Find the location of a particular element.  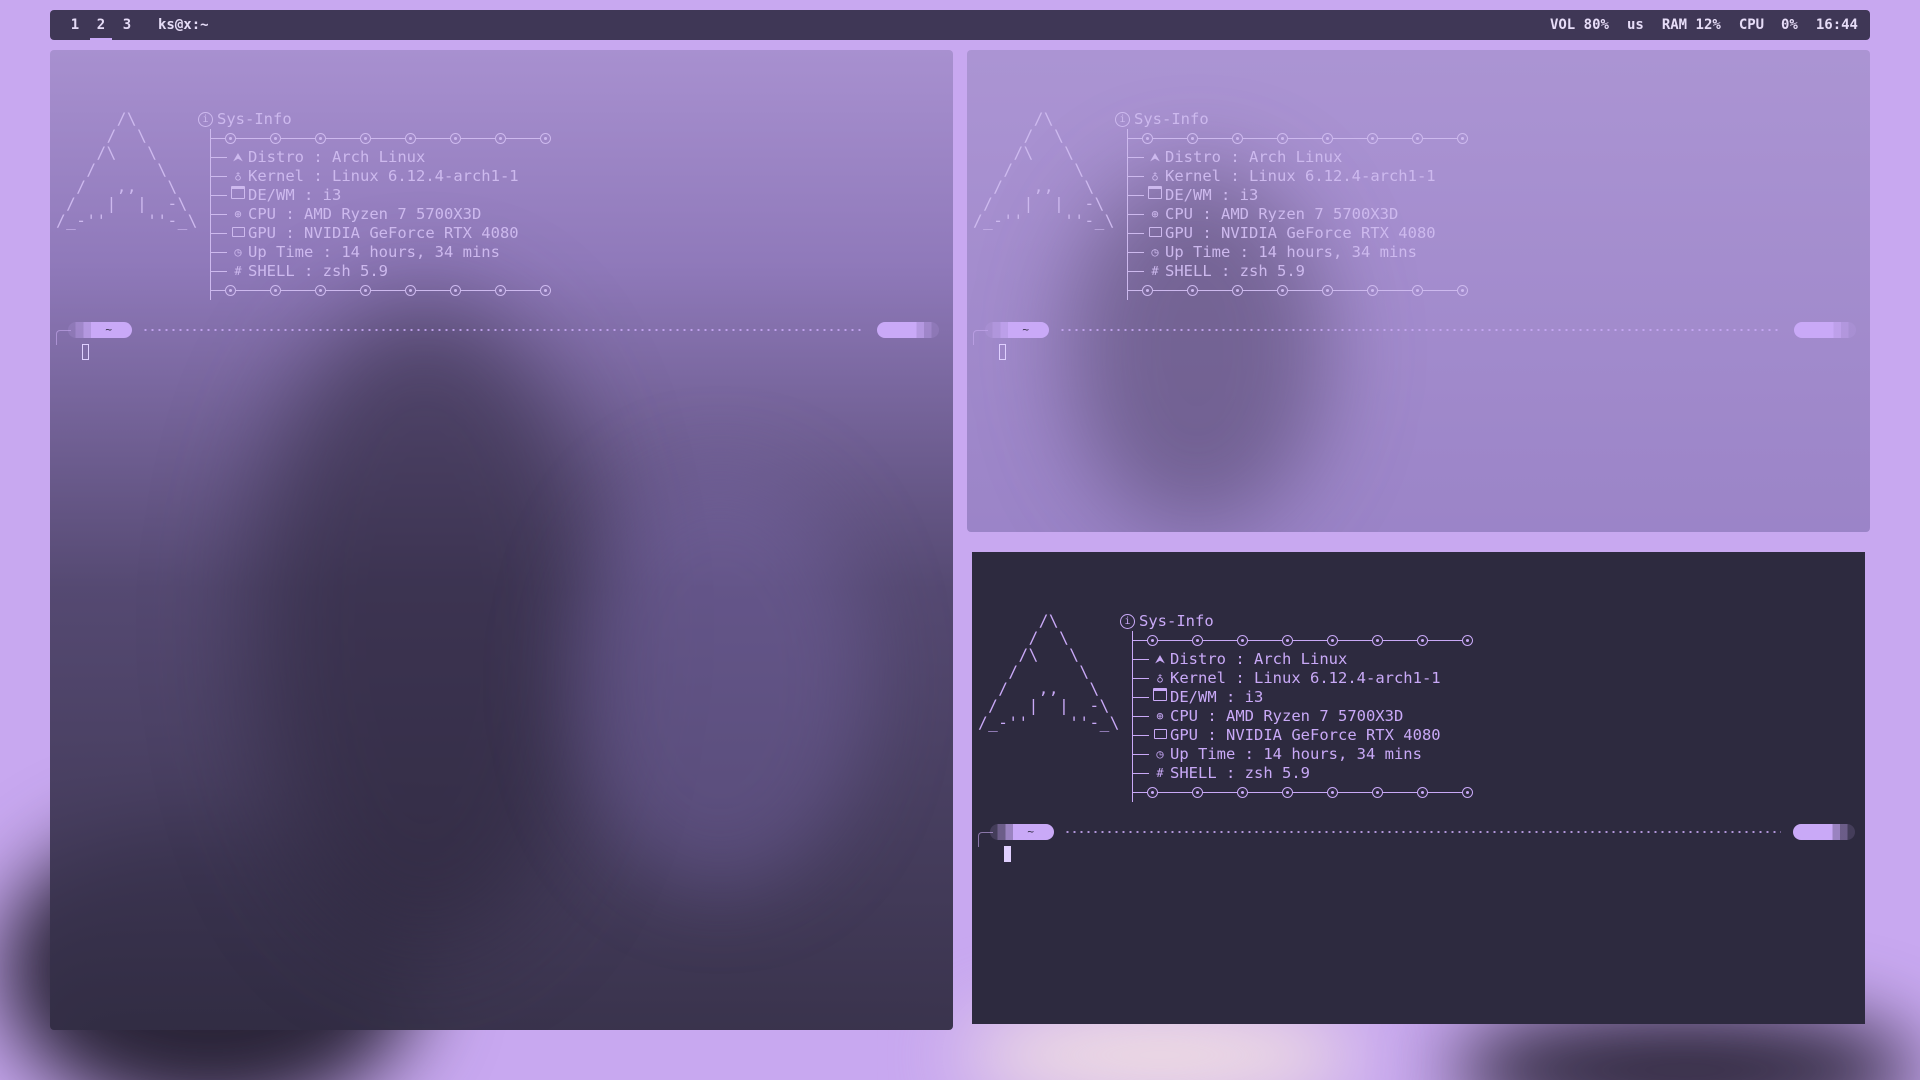

sysinfo-row-up-time: ◷ Up Time : 14 hours, 34 mins is located at coordinates (1298, 252).